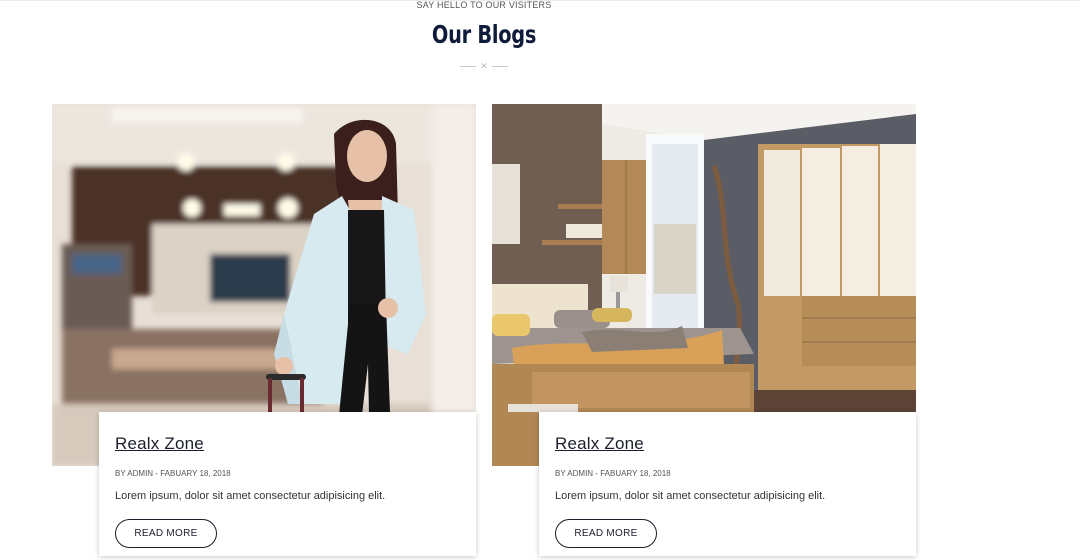 Image resolution: width=1080 pixels, height=560 pixels. Describe the element at coordinates (484, 5) in the screenshot. I see `section-eyebrow: SAY HELLO TO OUR VISITERS` at that location.